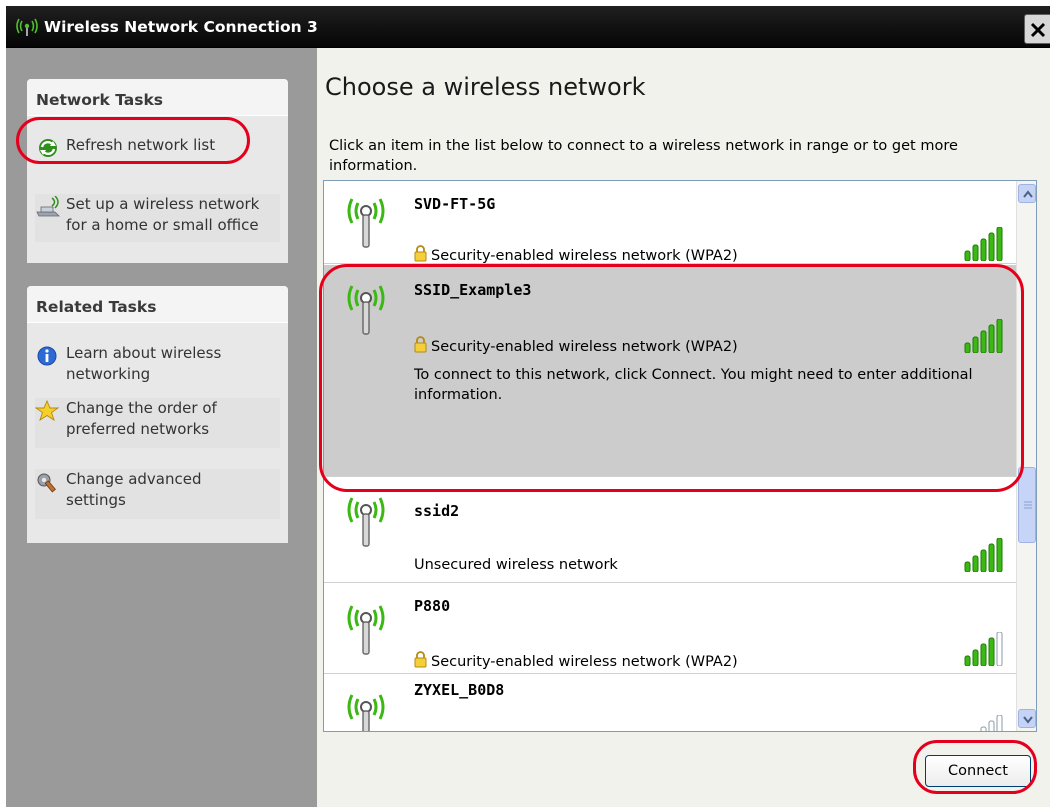 Image resolution: width=1050 pixels, height=807 pixels. Describe the element at coordinates (437, 511) in the screenshot. I see `network-ssid: ssid2` at that location.